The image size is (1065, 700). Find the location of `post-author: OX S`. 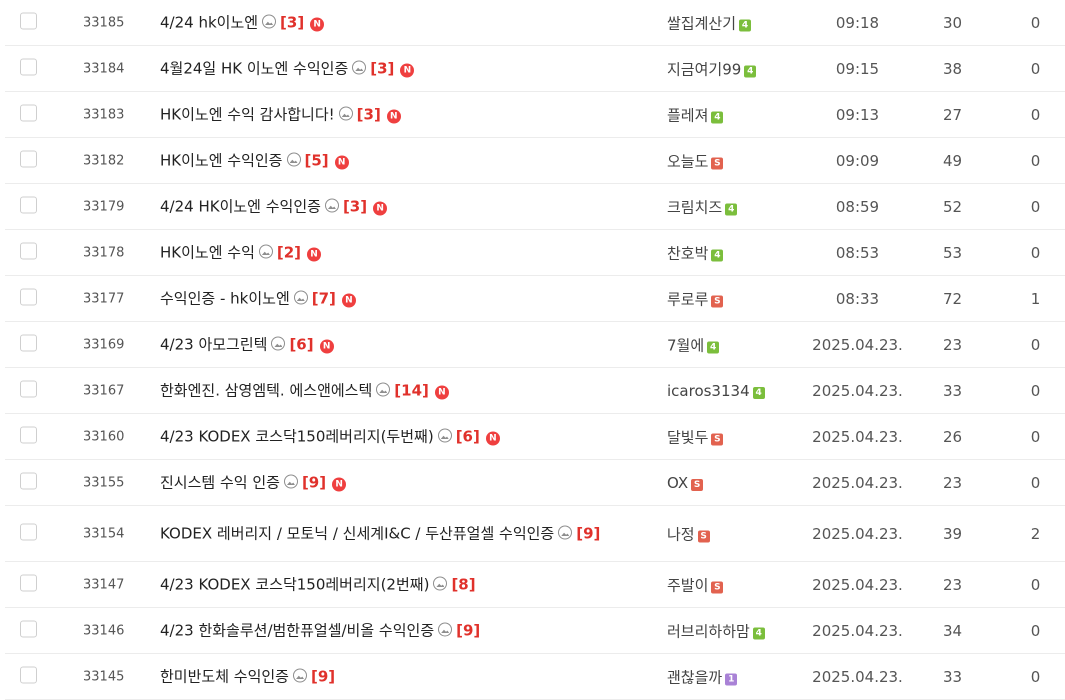

post-author: OX S is located at coordinates (739, 483).